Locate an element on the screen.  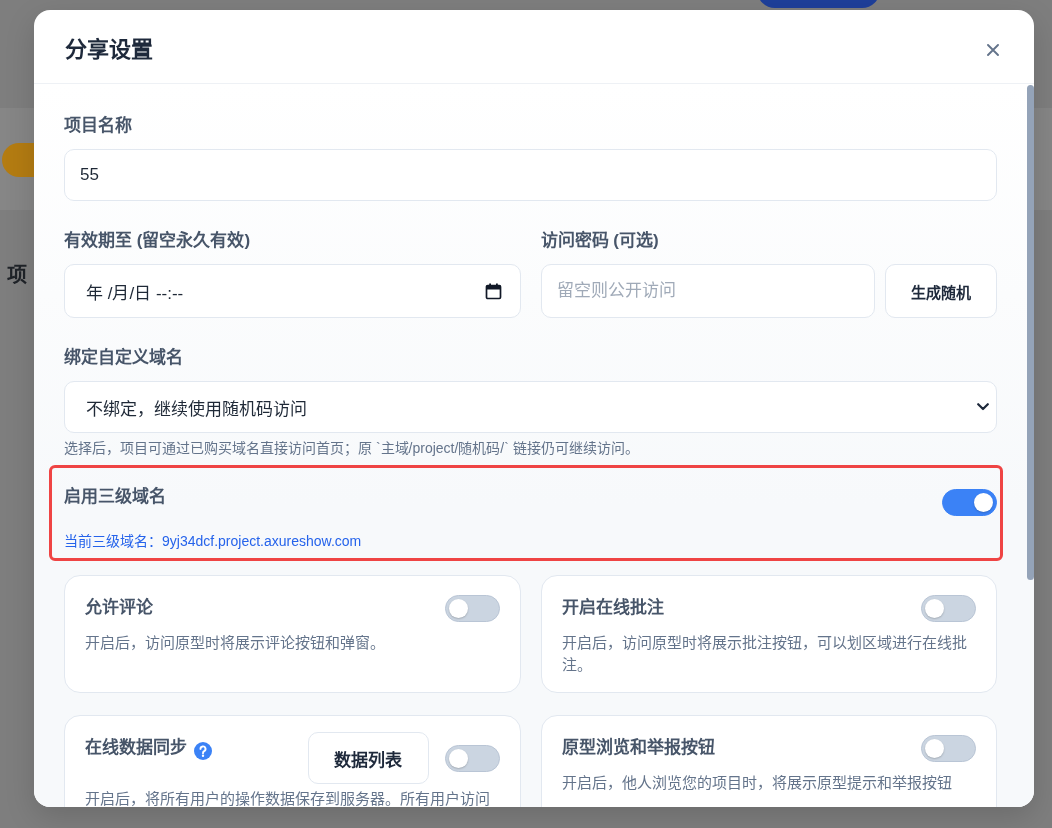
generate-random-button: 生成随机 is located at coordinates (941, 291).